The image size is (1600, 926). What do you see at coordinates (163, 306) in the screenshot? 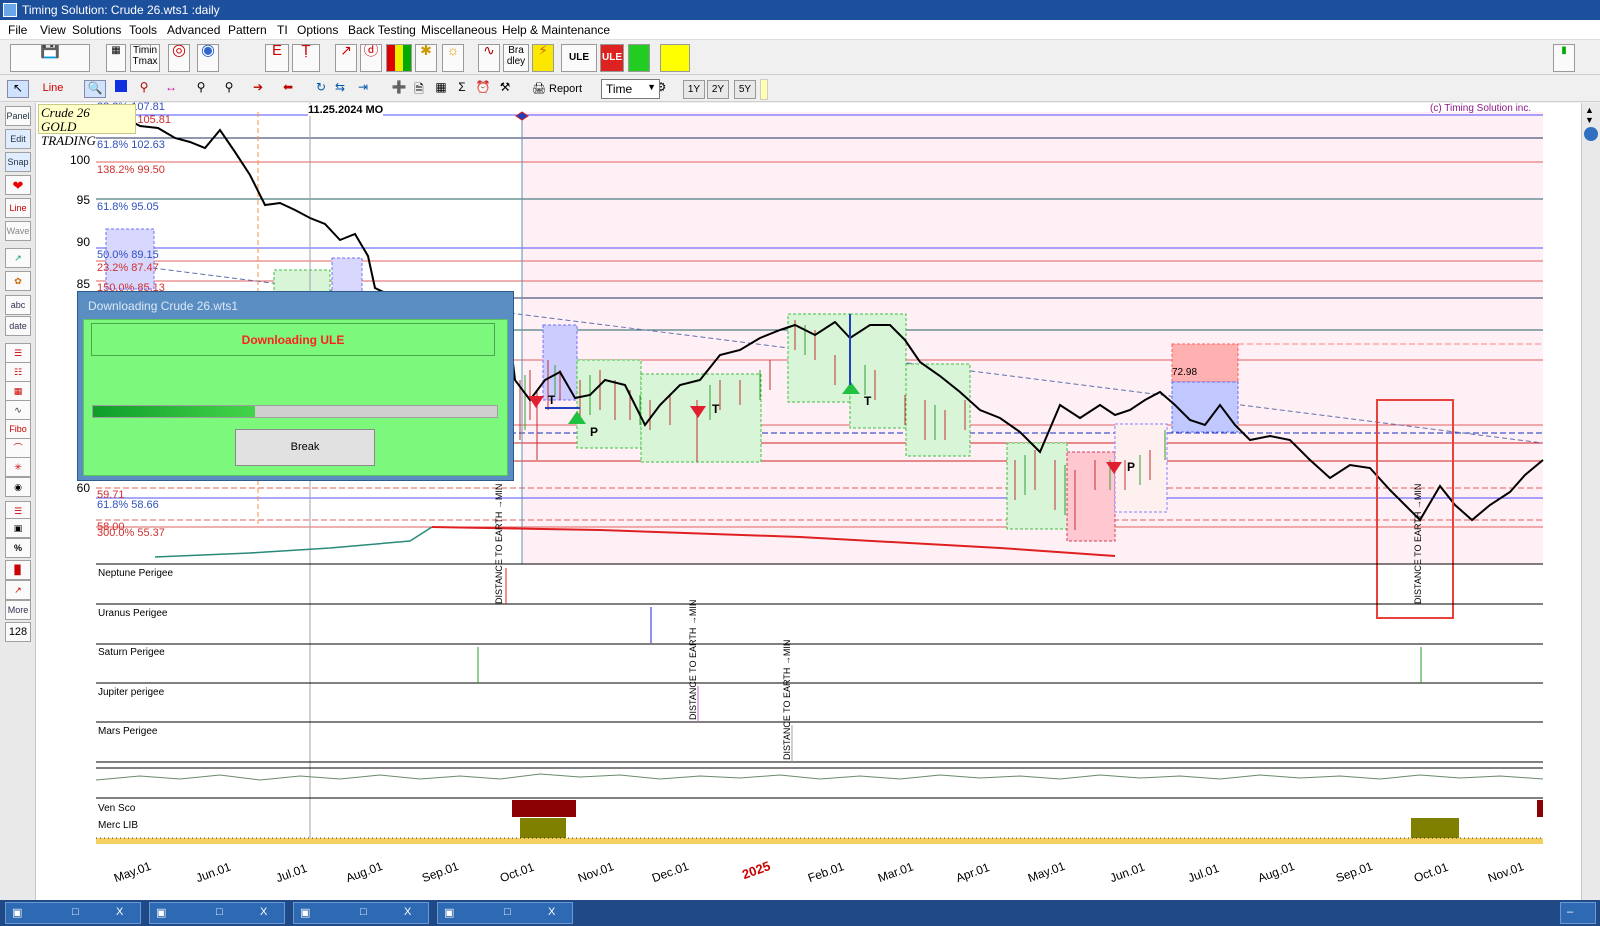
I see `dialog-title: Downloading Crude 26.wts1` at bounding box center [163, 306].